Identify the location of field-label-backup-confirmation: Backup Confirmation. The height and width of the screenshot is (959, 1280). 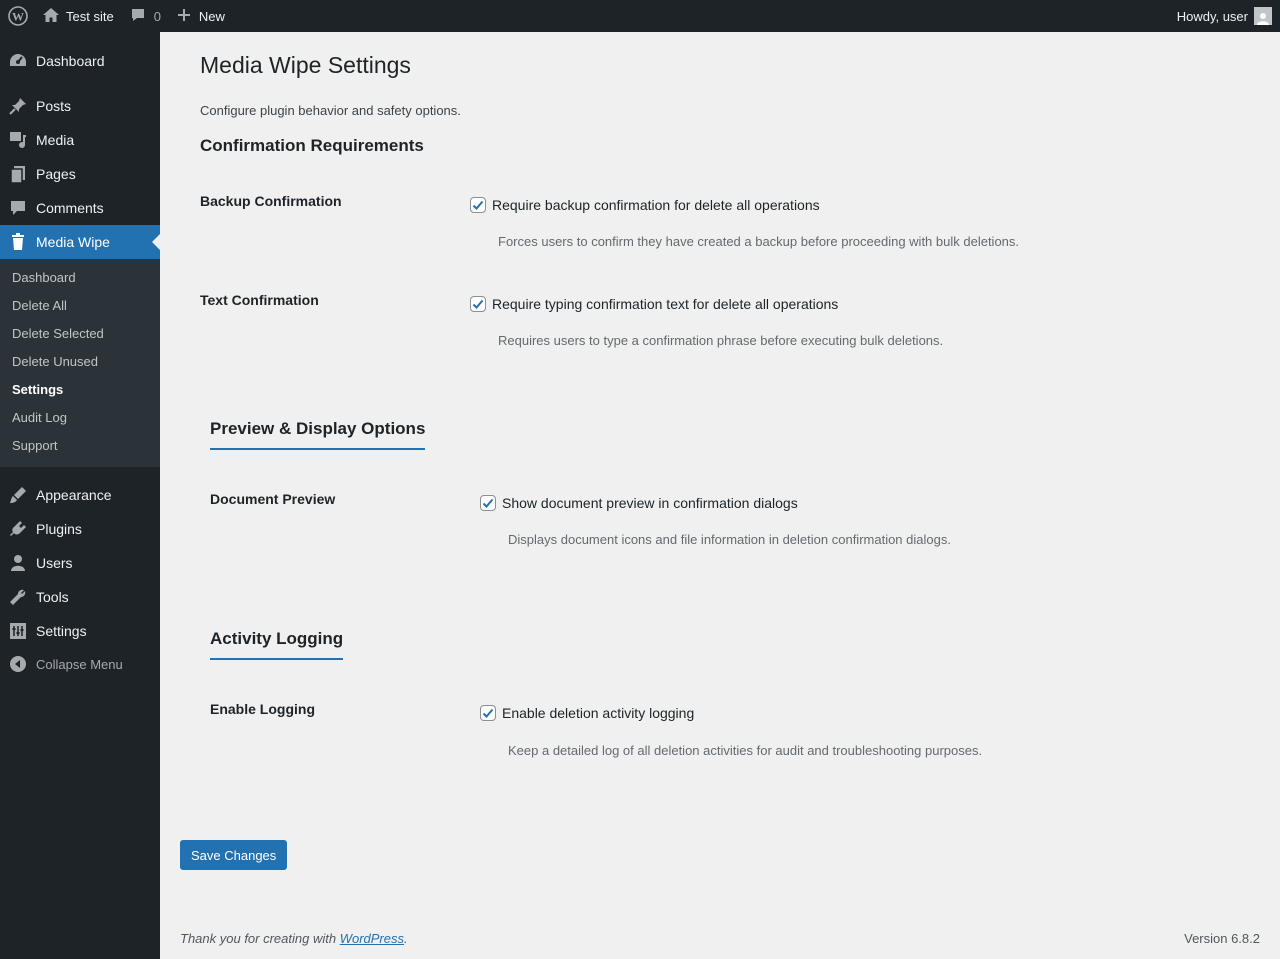
(271, 201).